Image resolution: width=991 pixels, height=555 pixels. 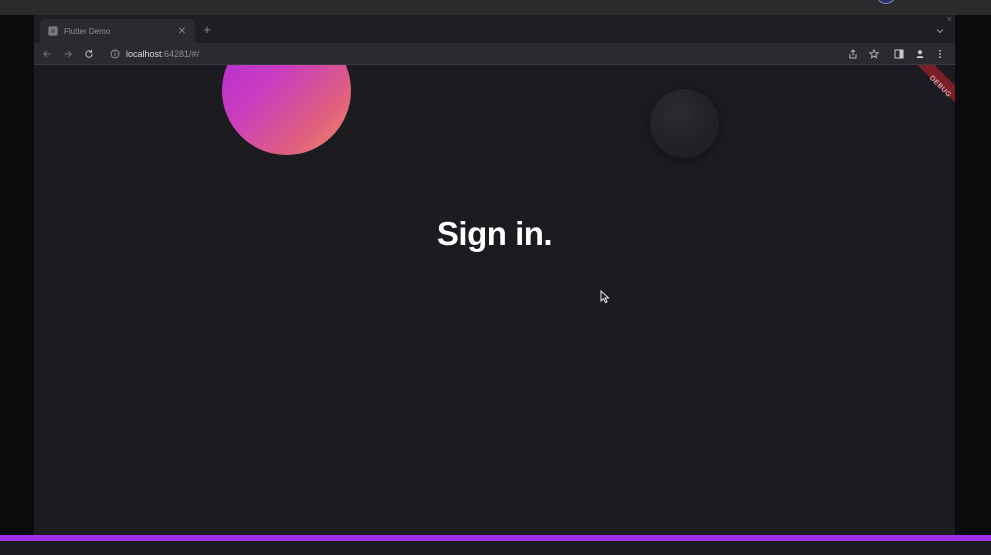 What do you see at coordinates (495, 7) in the screenshot?
I see `os-top-bar` at bounding box center [495, 7].